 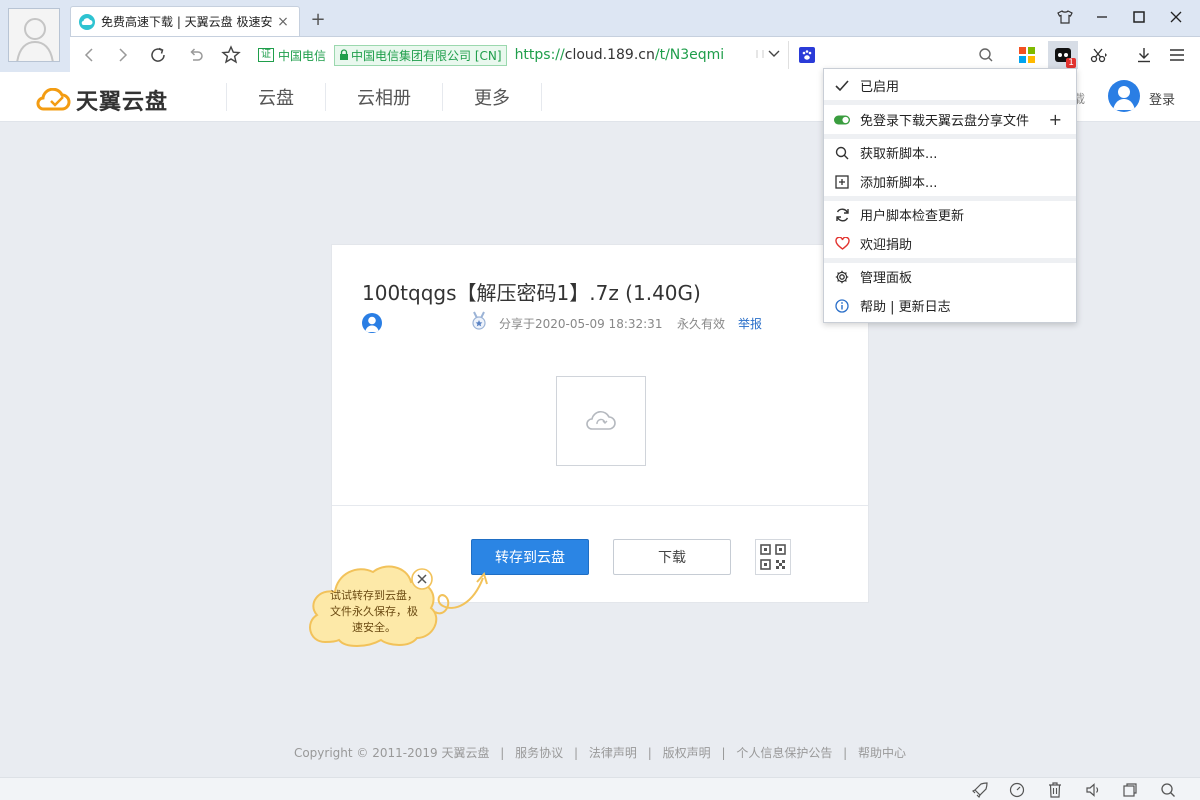 What do you see at coordinates (426, 55) in the screenshot?
I see `org-label: 中国电信集团有限公司 [CN]` at bounding box center [426, 55].